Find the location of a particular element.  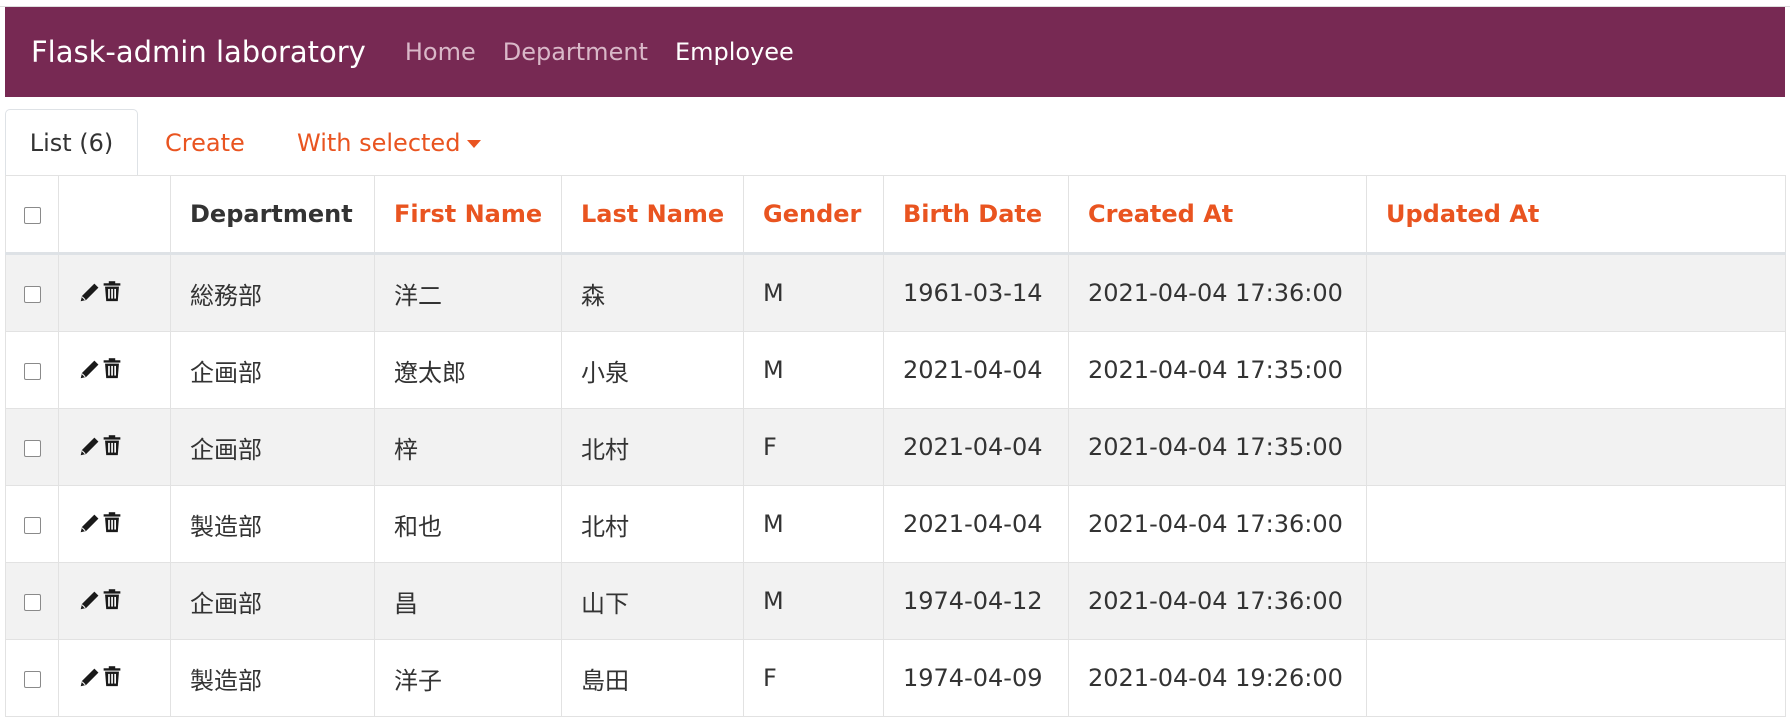

cell-first-name: 昌 is located at coordinates (468, 601).